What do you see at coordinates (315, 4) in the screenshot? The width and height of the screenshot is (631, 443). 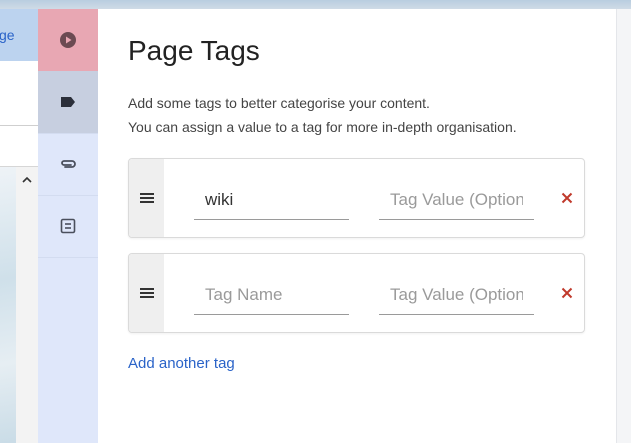 I see `window-top-strip` at bounding box center [315, 4].